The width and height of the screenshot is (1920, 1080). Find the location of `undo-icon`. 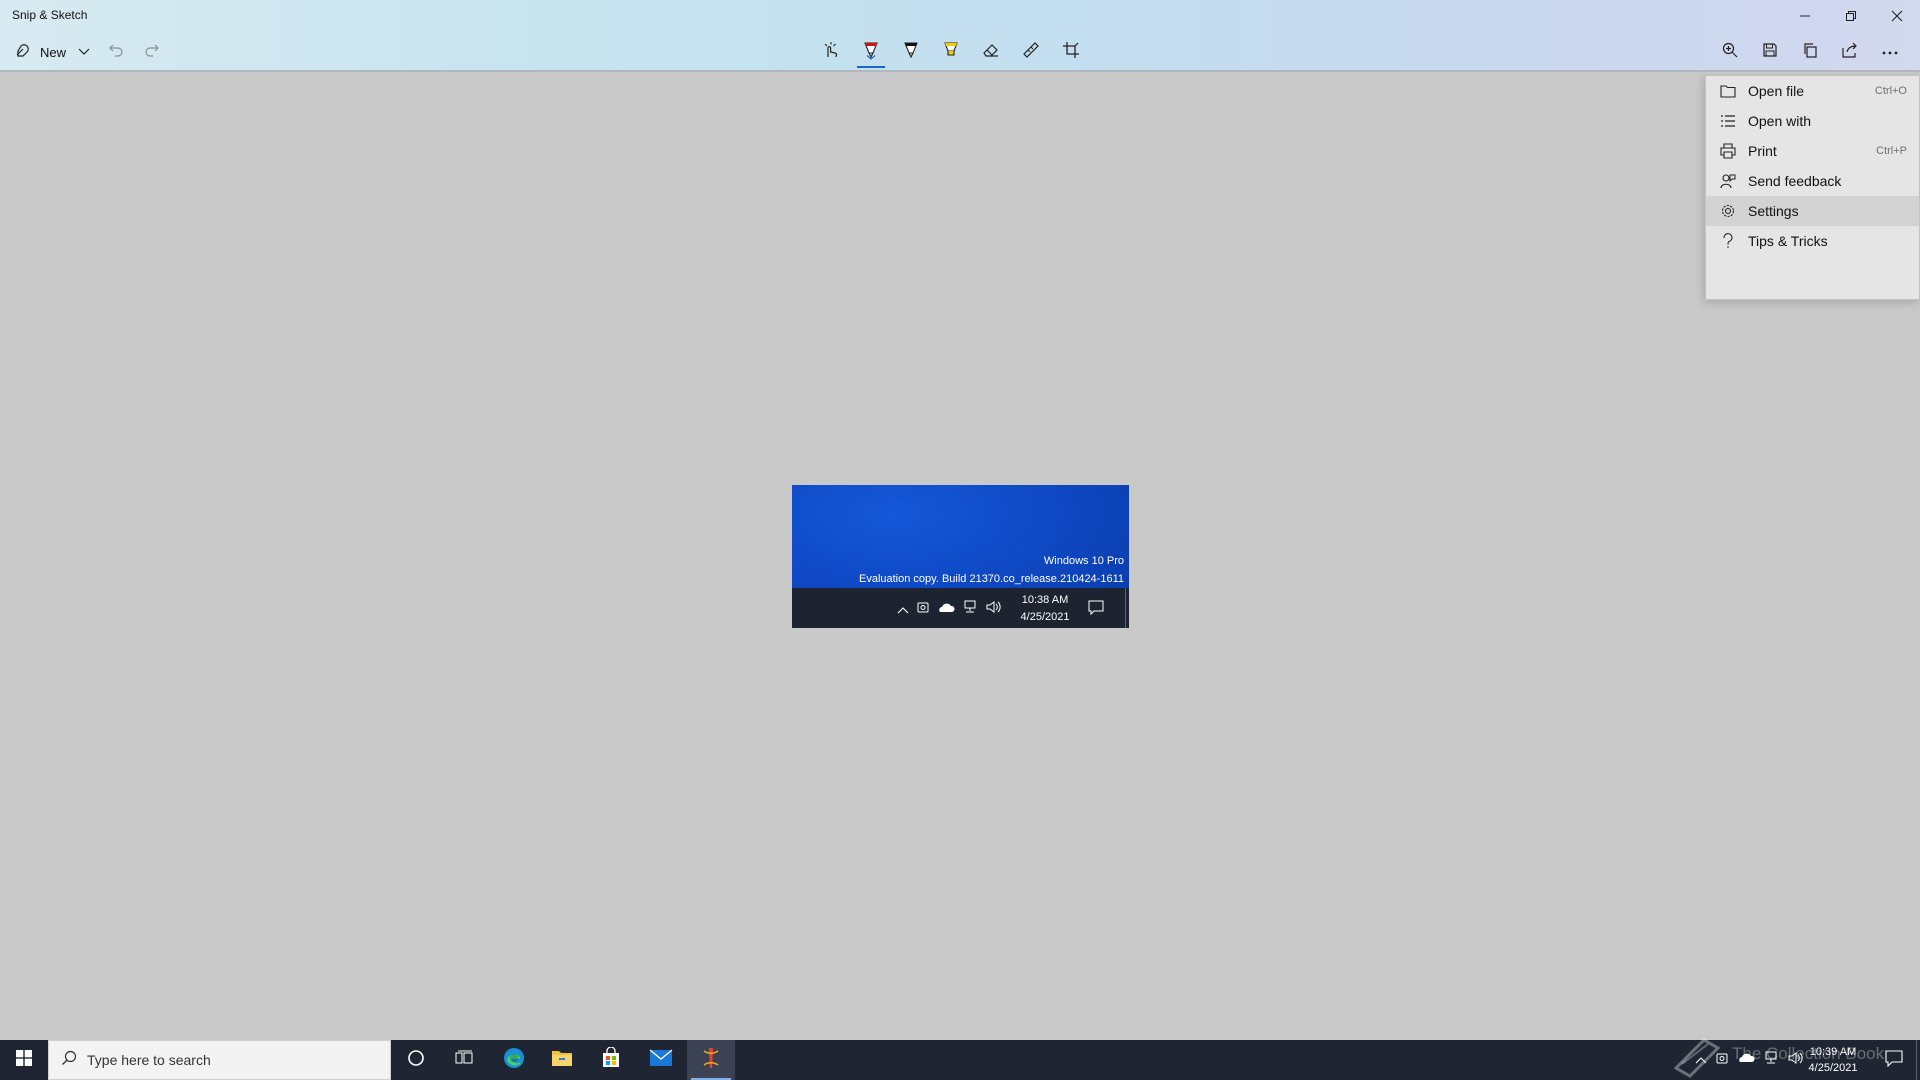

undo-icon is located at coordinates (116, 52).